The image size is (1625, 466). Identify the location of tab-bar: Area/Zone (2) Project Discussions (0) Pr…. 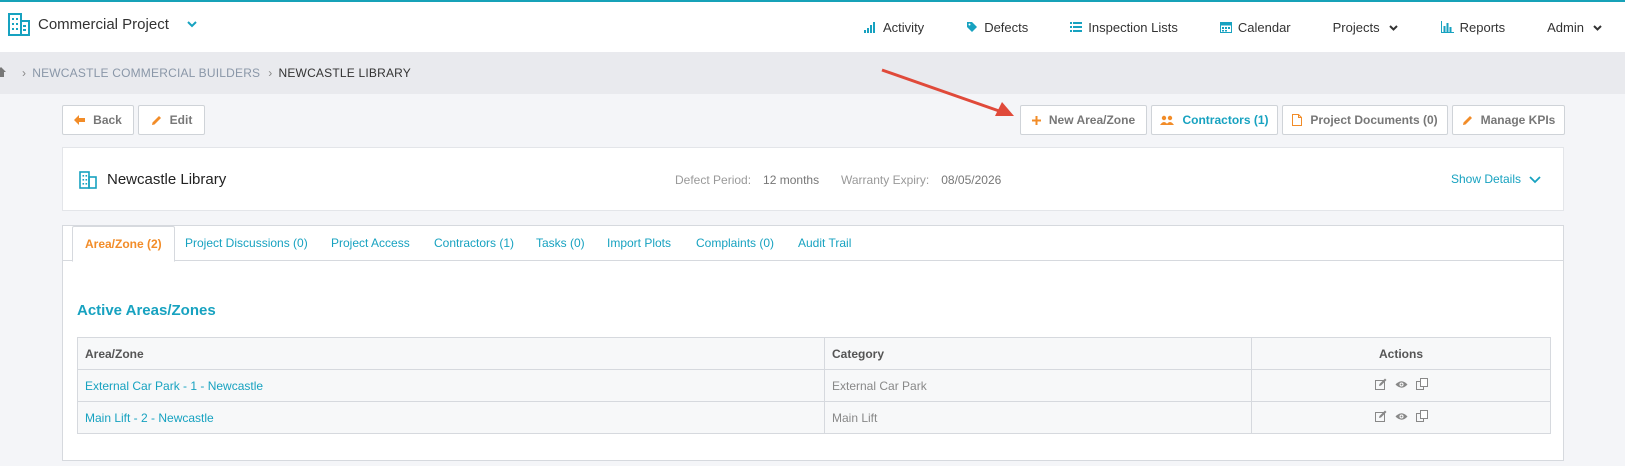
(813, 244).